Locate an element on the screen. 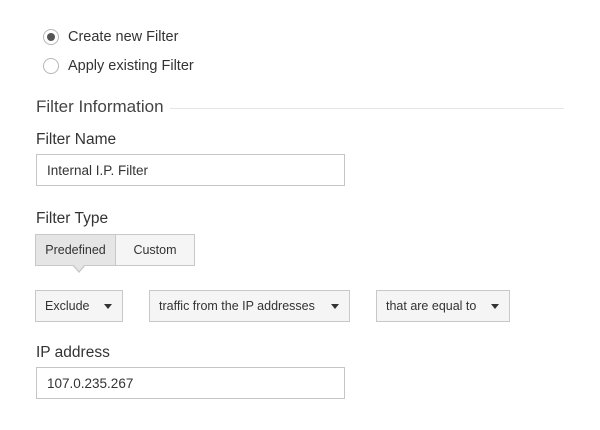 Image resolution: width=600 pixels, height=430 pixels. dropdown-value: Exclude is located at coordinates (67, 306).